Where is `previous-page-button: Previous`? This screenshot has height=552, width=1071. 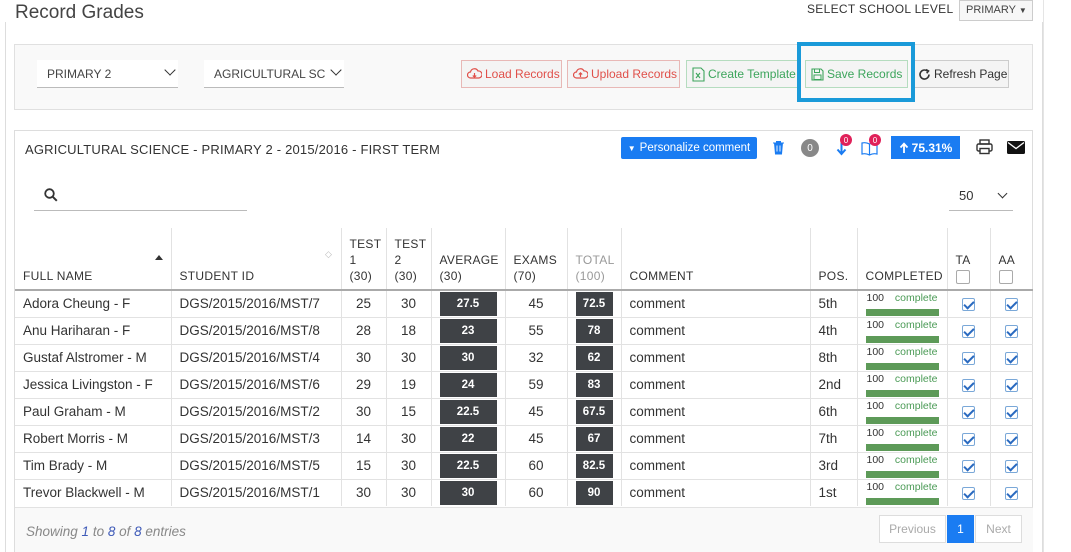
previous-page-button: Previous is located at coordinates (912, 529).